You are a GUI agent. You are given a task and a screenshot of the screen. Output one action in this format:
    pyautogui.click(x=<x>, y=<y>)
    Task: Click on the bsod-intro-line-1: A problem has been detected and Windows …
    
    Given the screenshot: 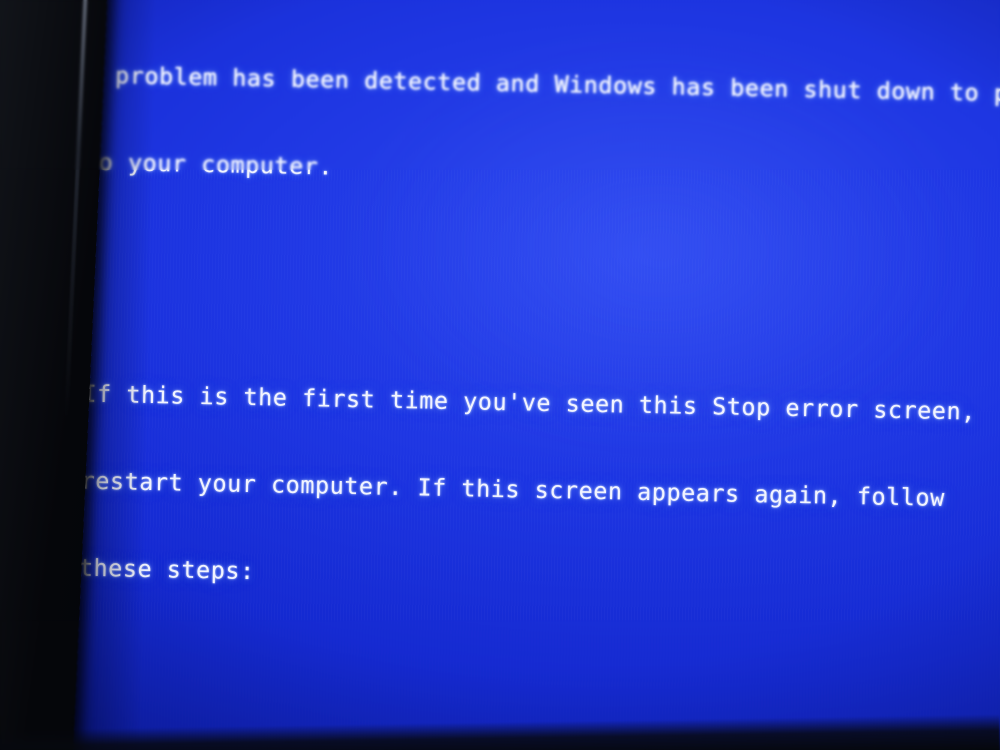 What is the action you would take?
    pyautogui.click(x=543, y=85)
    